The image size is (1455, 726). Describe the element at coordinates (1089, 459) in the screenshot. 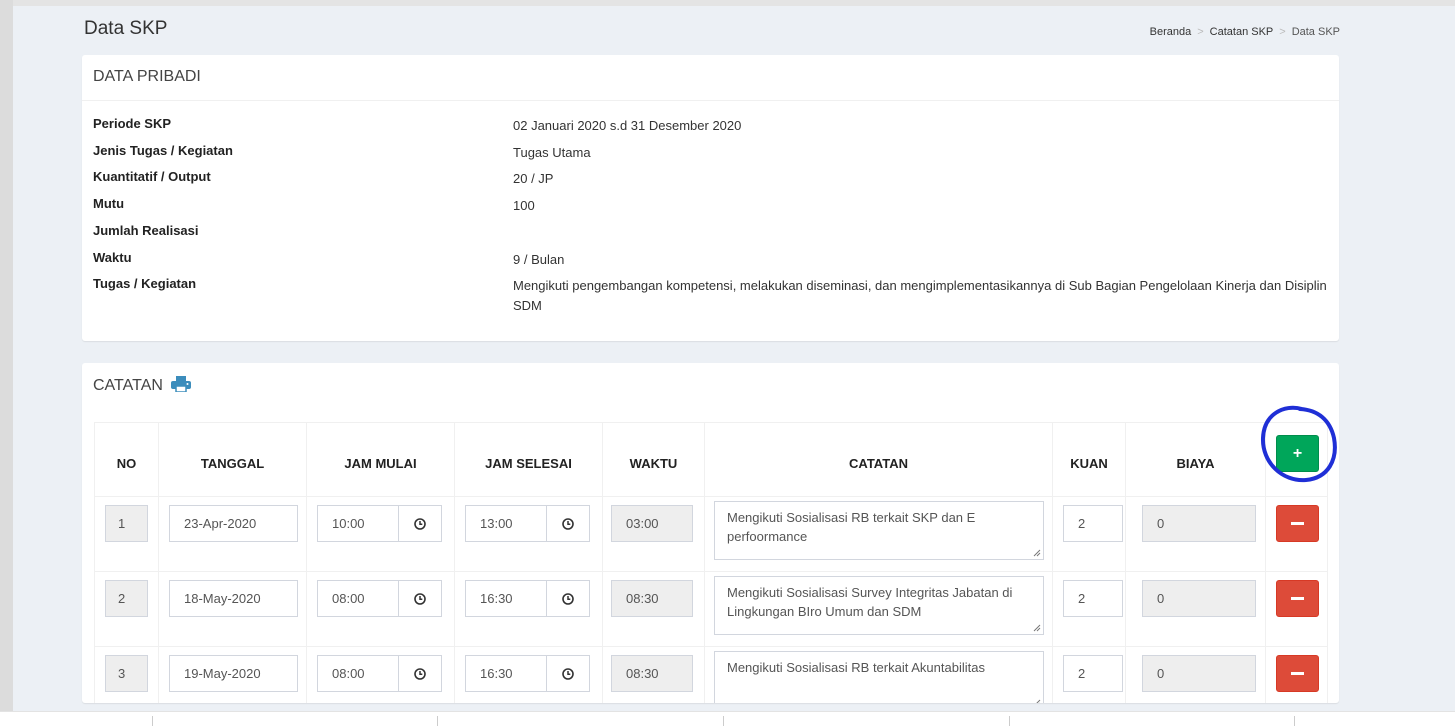

I see `column-header-kuan: KUAN` at that location.